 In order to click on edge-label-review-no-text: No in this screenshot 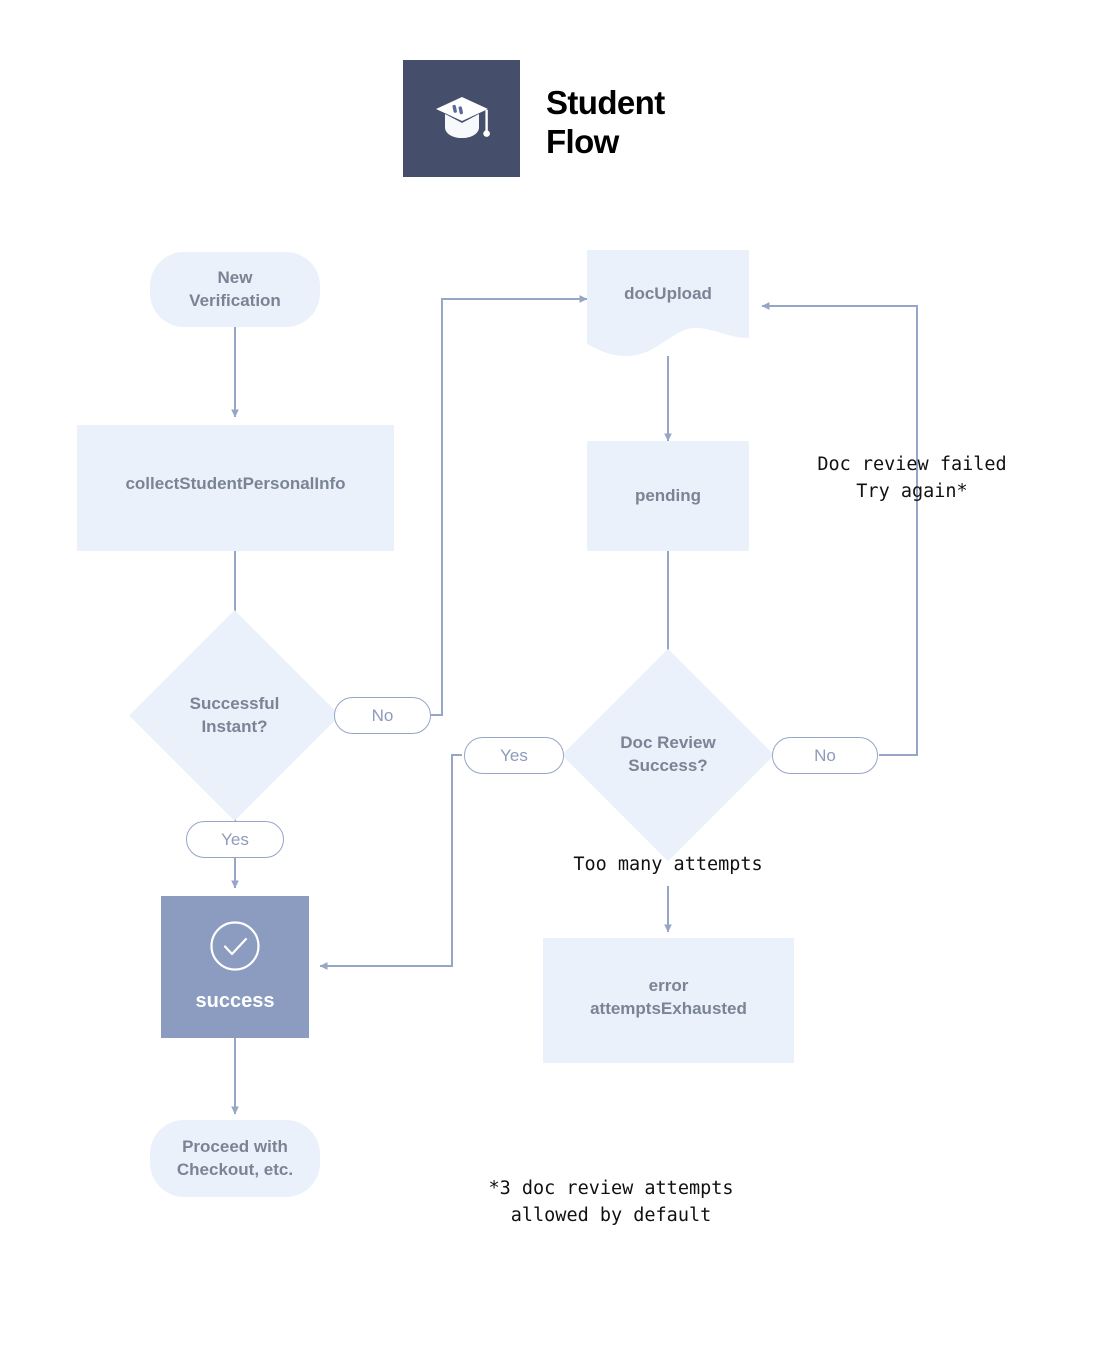, I will do `click(825, 755)`.